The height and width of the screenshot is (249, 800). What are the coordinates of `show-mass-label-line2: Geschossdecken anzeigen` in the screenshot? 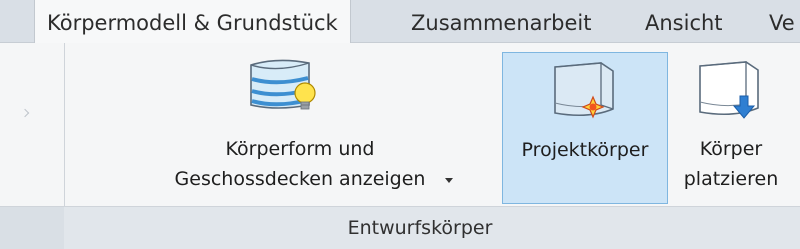 It's located at (300, 179).